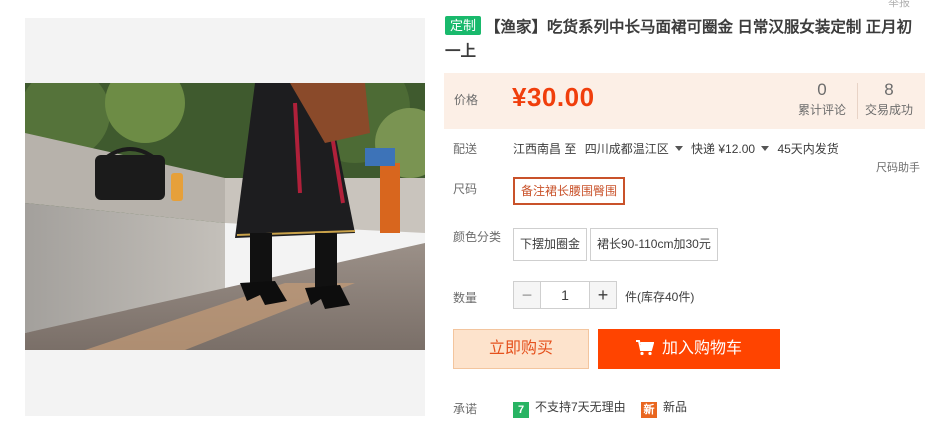  What do you see at coordinates (822, 89) in the screenshot?
I see `review-count: 0` at bounding box center [822, 89].